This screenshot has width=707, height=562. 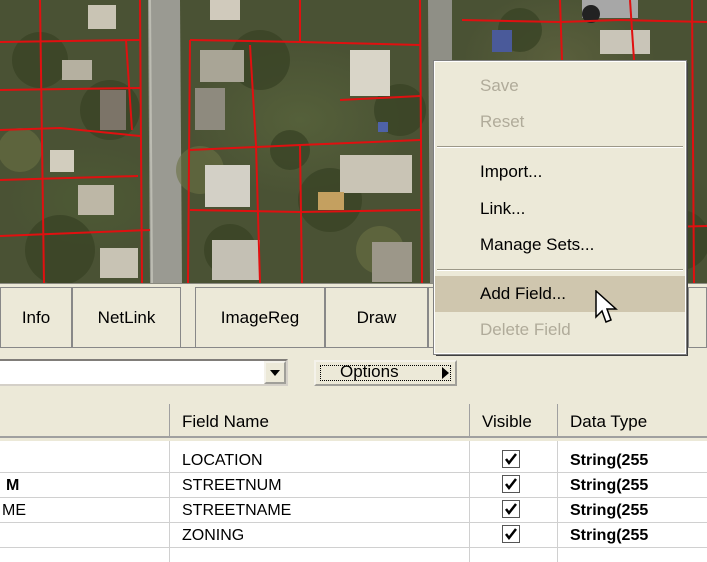 I want to click on field-name-cell: STREETNUM, so click(x=232, y=485).